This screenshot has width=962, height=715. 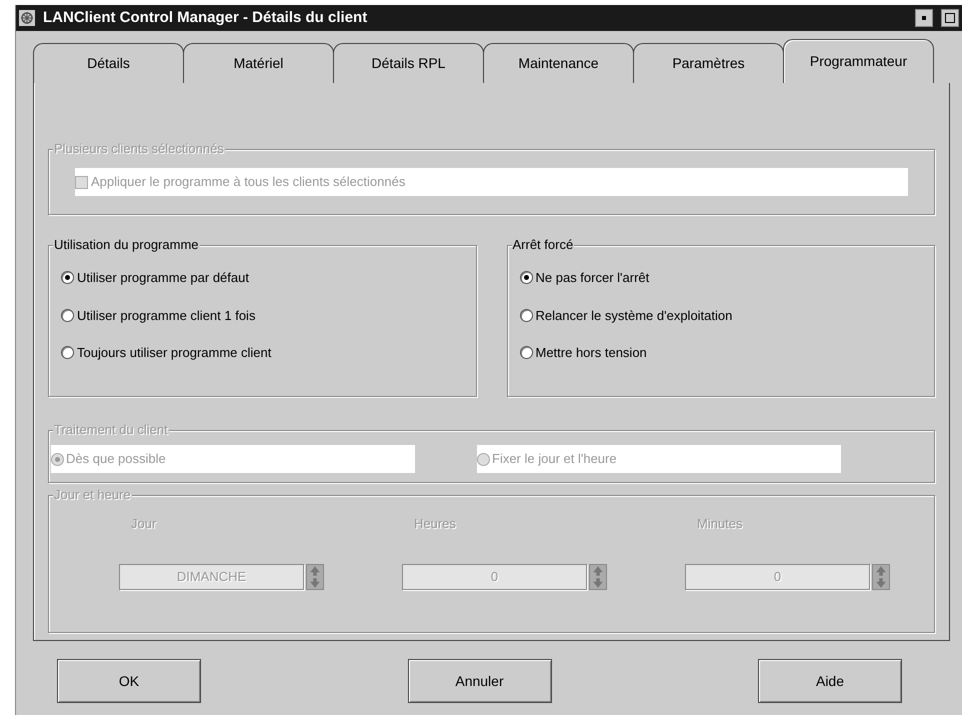 I want to click on option-label: Utiliser programme client 1 fois, so click(x=166, y=315).